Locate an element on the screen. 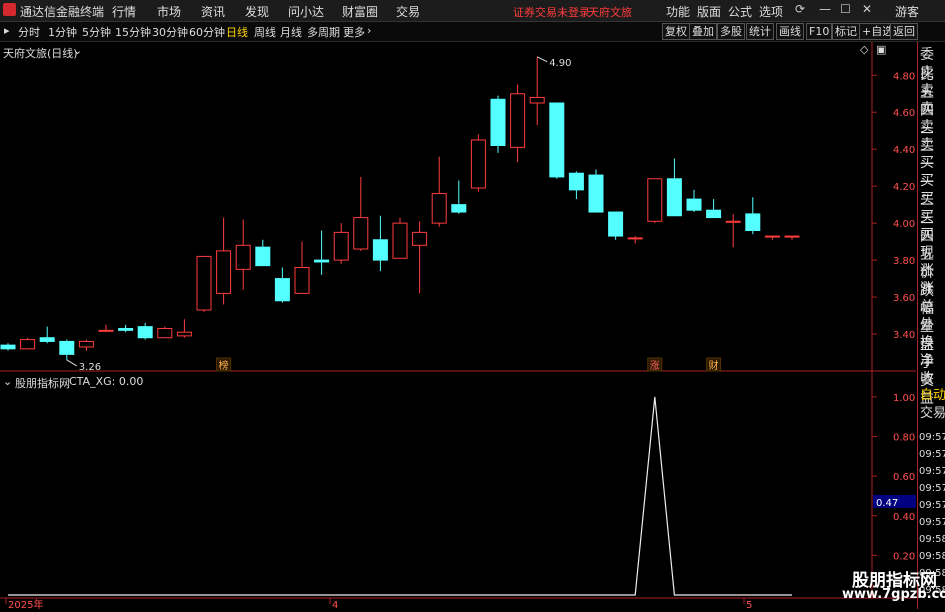 The width and height of the screenshot is (945, 612). period-intraday: 分时 is located at coordinates (29, 32).